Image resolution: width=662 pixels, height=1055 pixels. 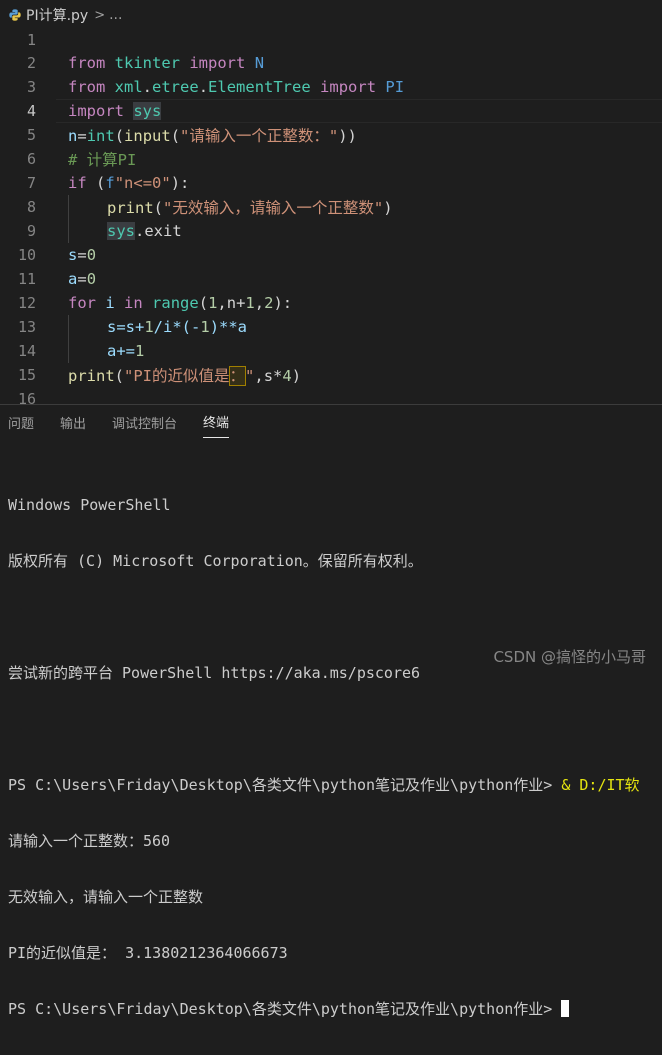 I want to click on code-line: 7 if (f"n<=0"):, so click(x=331, y=183).